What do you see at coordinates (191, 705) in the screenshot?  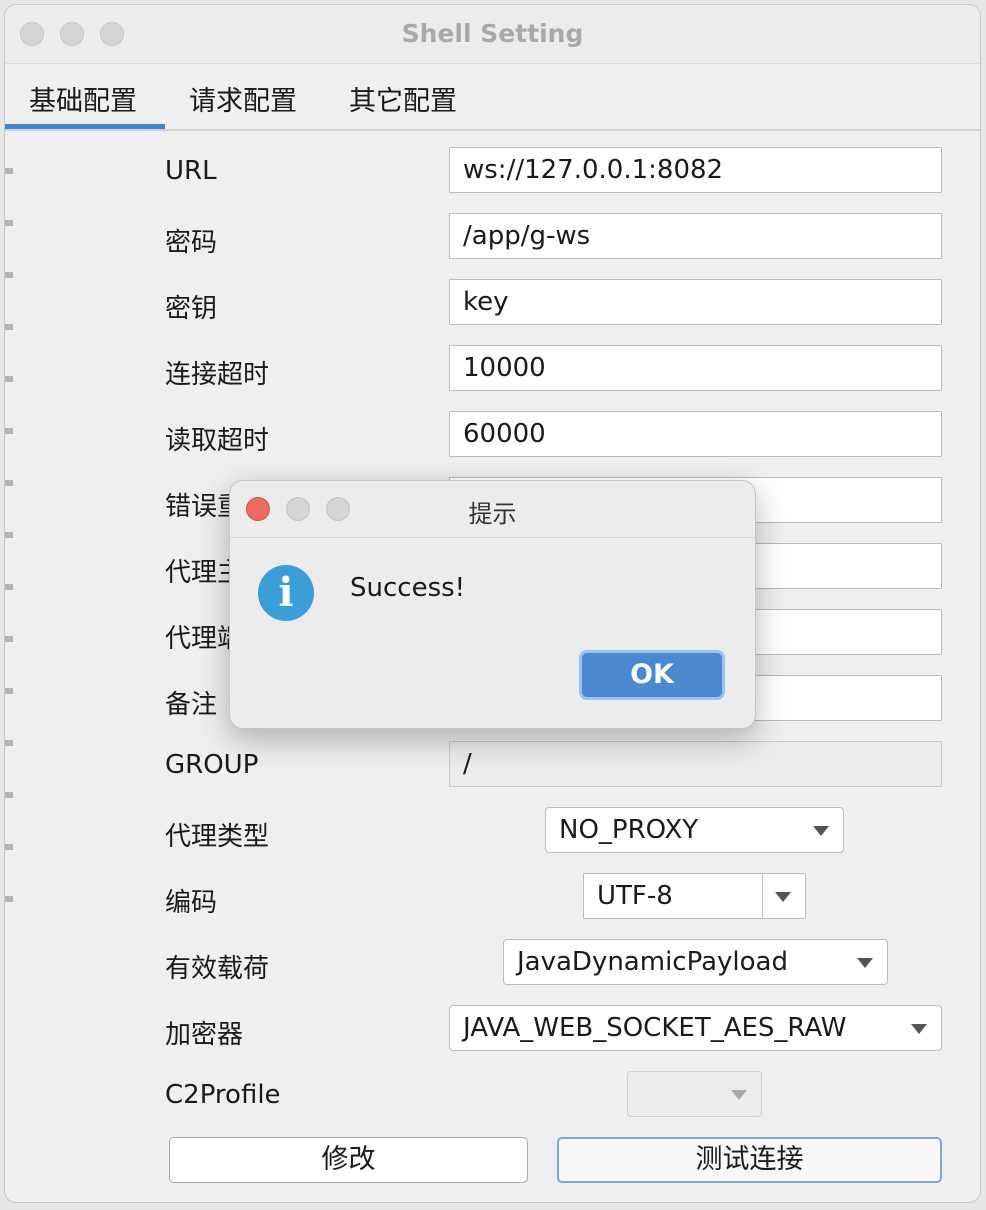 I see `remark-label: 备注` at bounding box center [191, 705].